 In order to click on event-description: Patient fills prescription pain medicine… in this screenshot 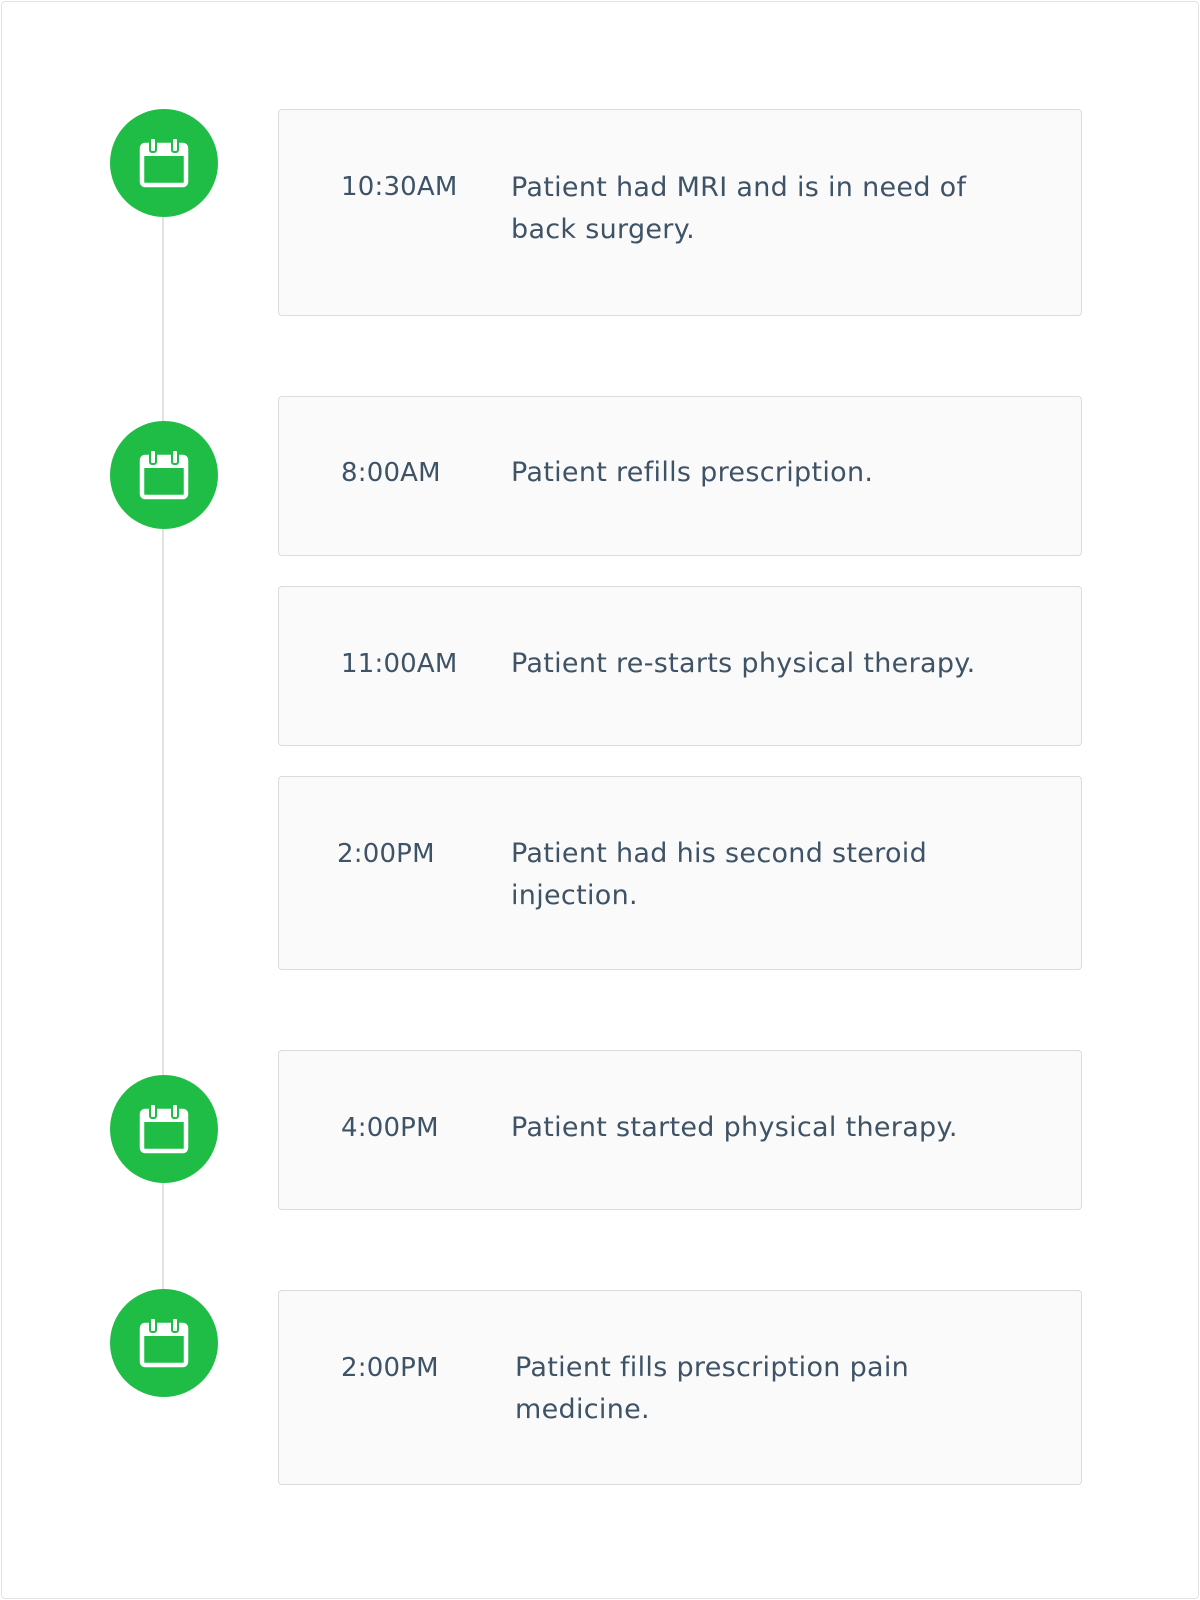, I will do `click(712, 1388)`.